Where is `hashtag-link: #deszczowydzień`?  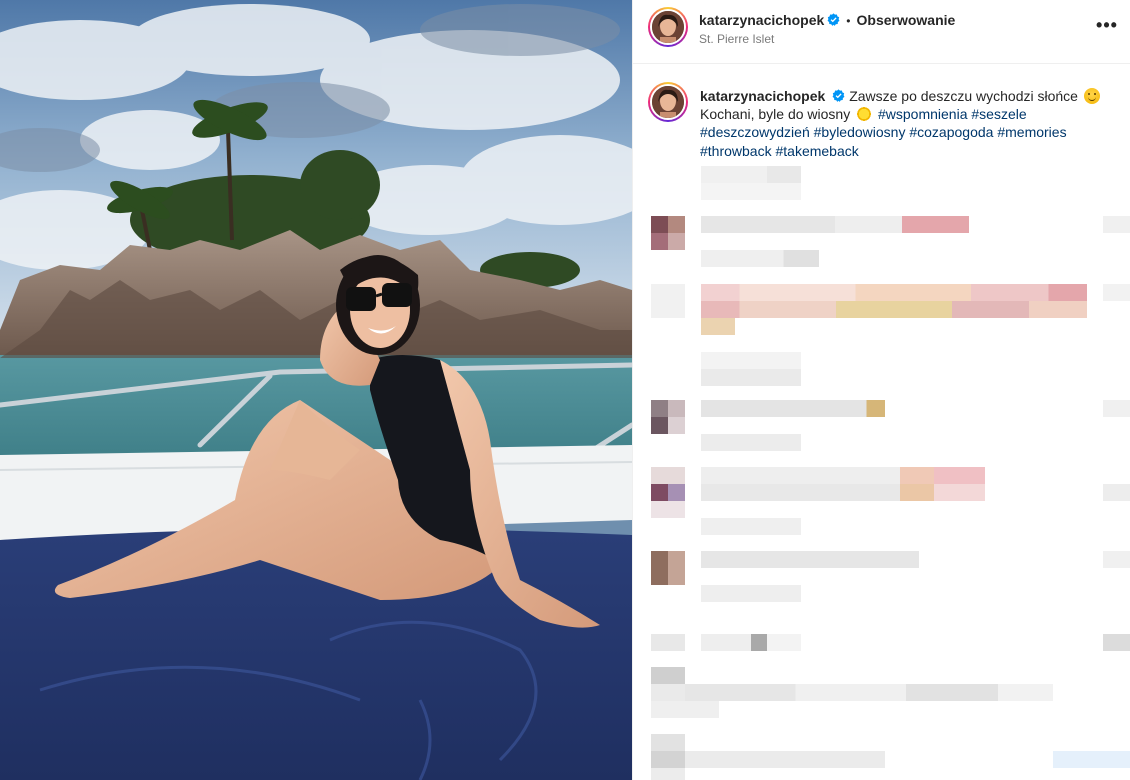
hashtag-link: #deszczowydzień is located at coordinates (755, 132).